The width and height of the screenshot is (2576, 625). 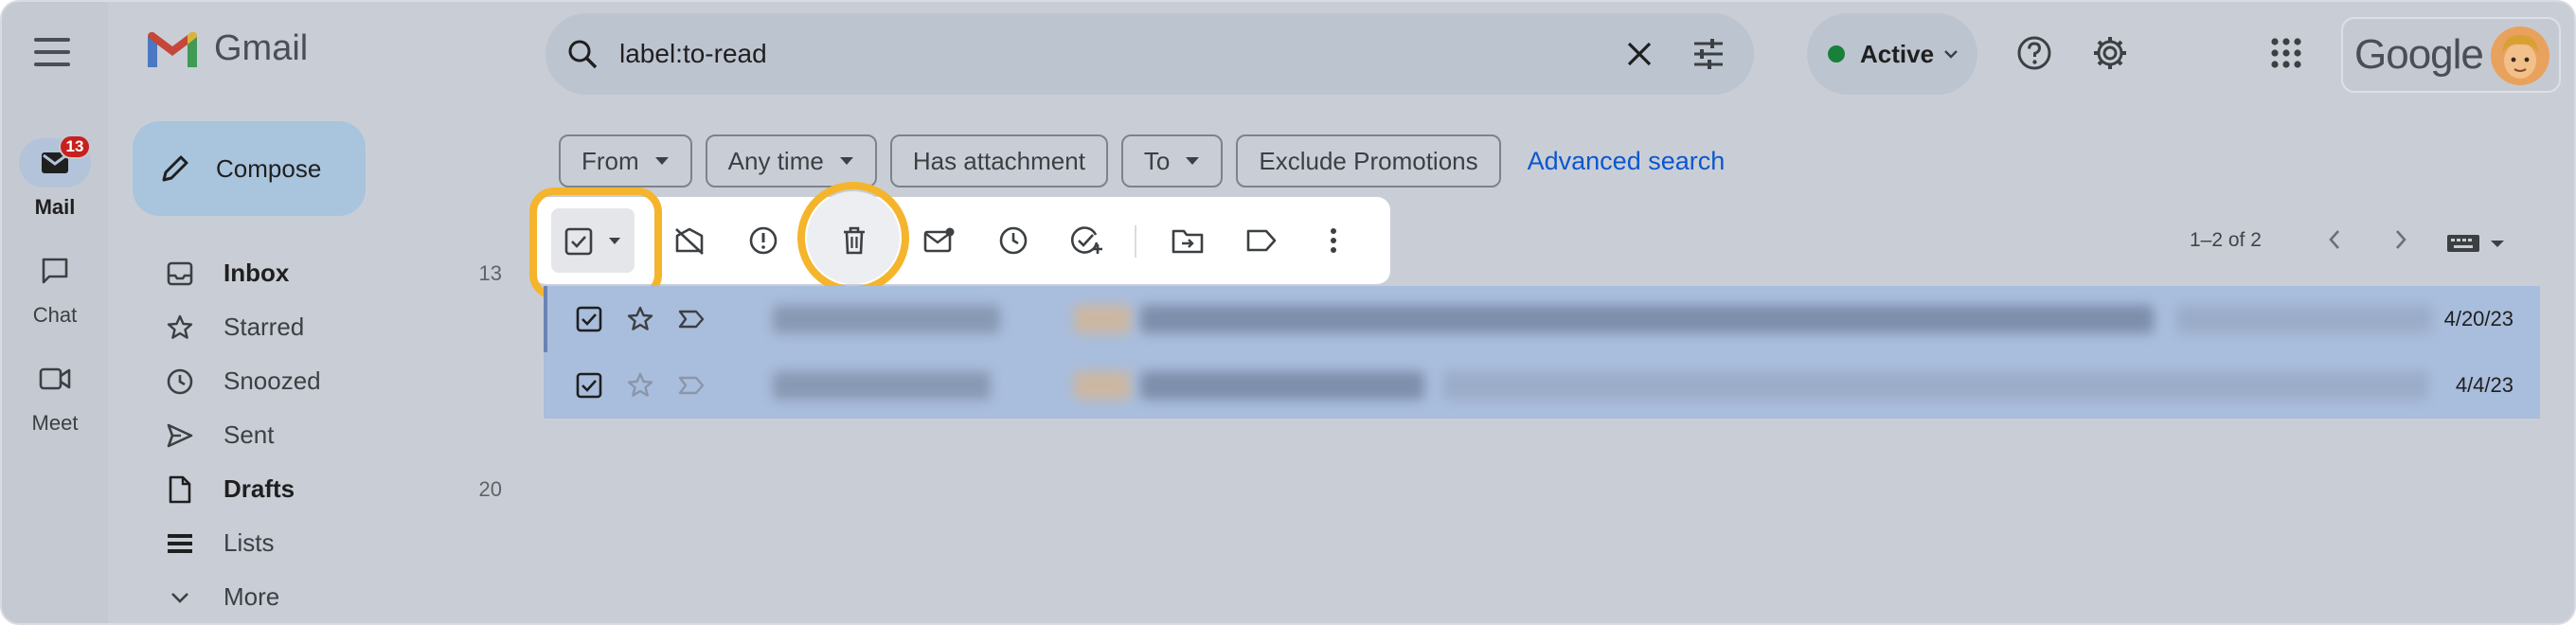 What do you see at coordinates (1261, 241) in the screenshot?
I see `label-icon` at bounding box center [1261, 241].